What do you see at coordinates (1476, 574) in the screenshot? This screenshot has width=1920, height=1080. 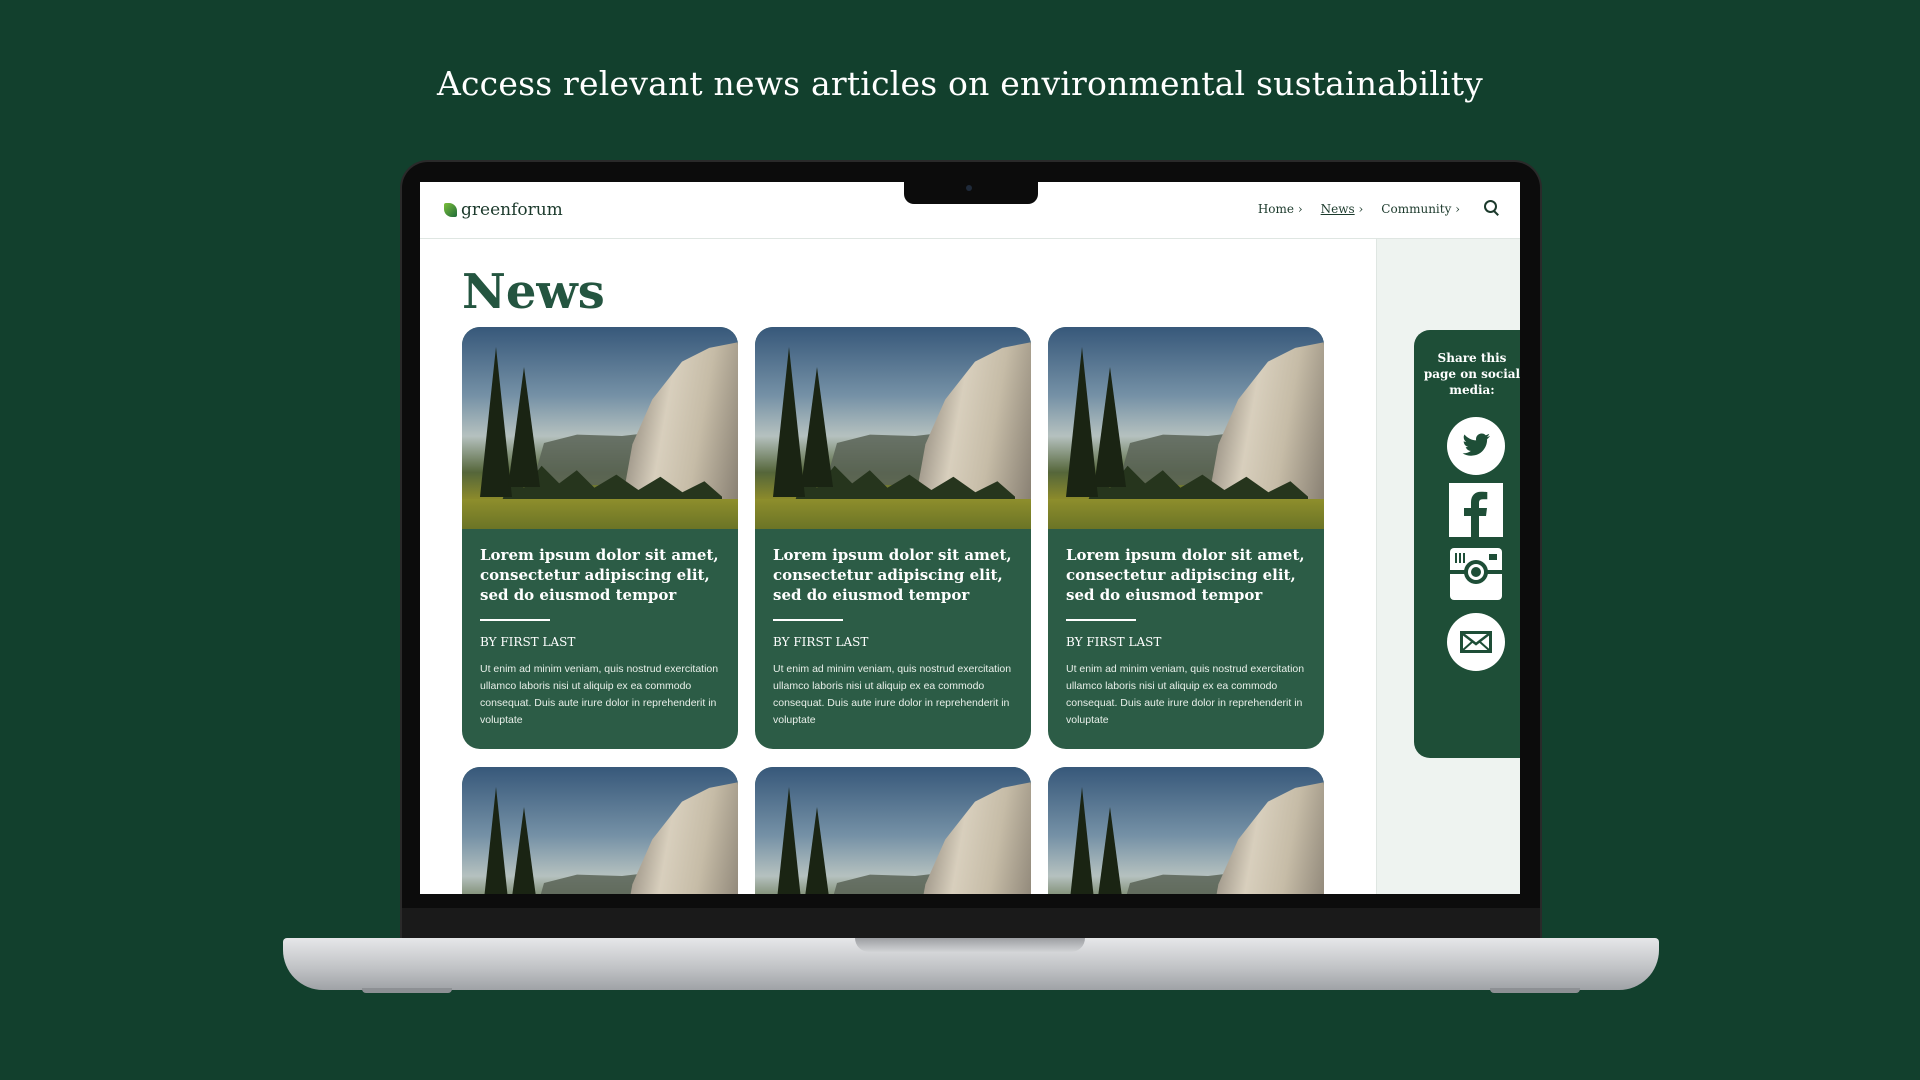 I see `instagram-icon` at bounding box center [1476, 574].